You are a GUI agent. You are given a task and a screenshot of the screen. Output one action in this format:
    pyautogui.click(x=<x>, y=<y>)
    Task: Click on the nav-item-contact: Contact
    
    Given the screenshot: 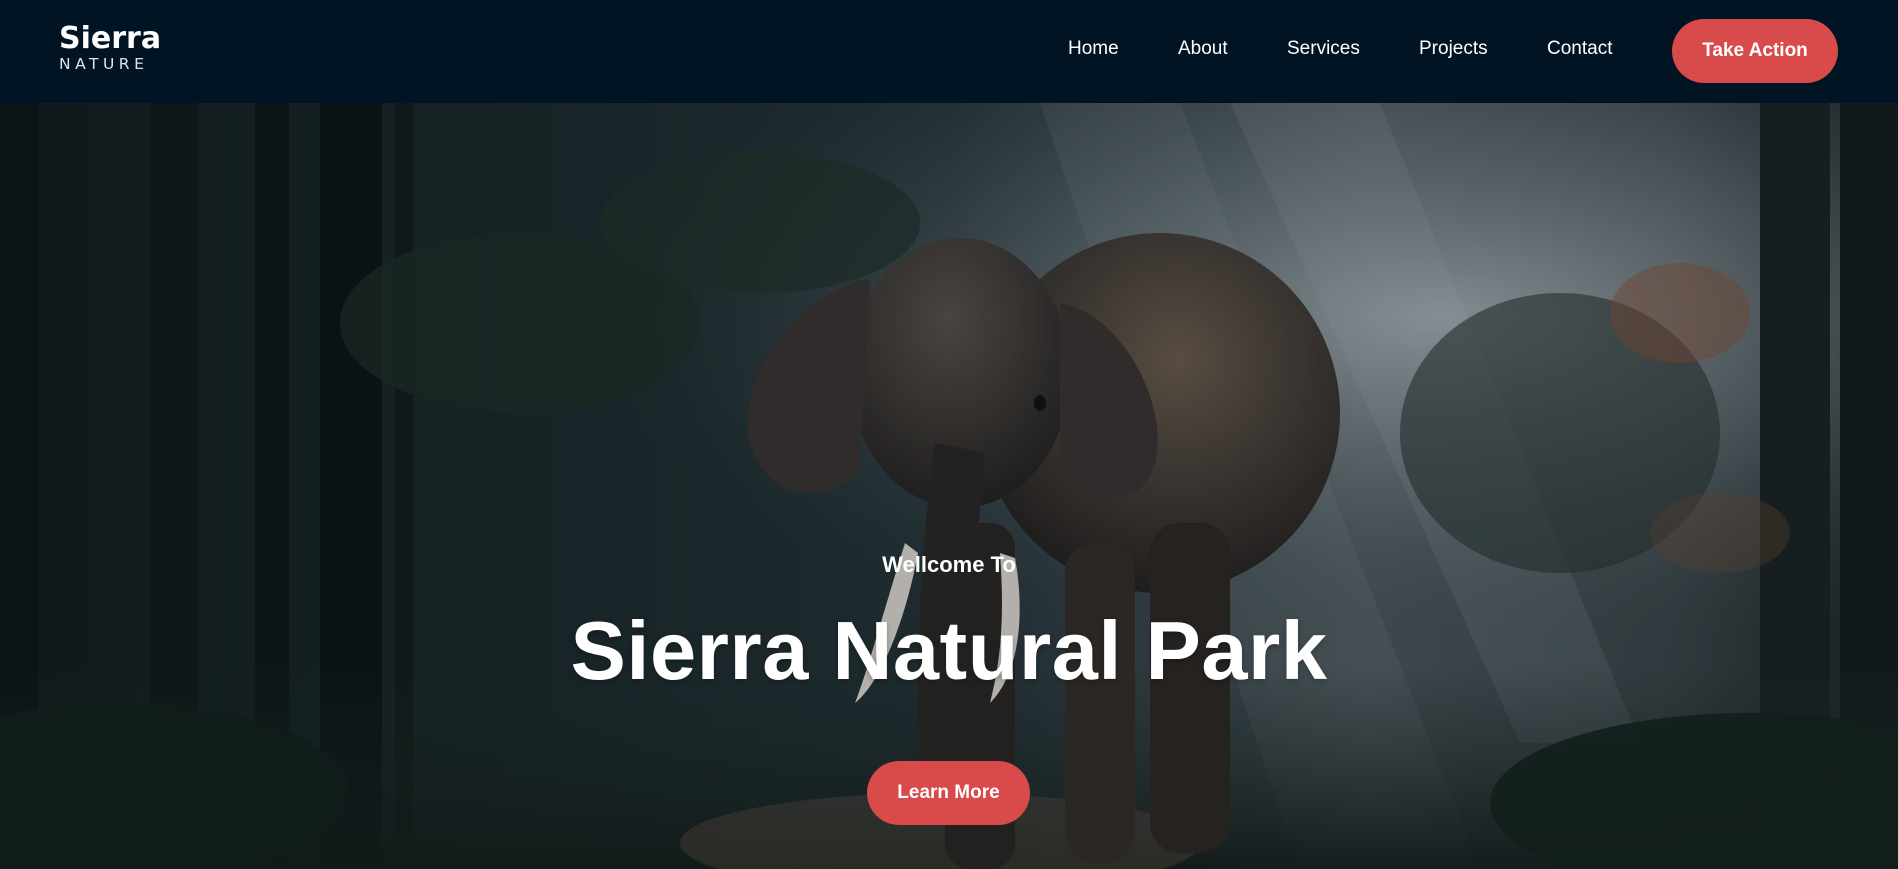 What is the action you would take?
    pyautogui.click(x=1579, y=49)
    